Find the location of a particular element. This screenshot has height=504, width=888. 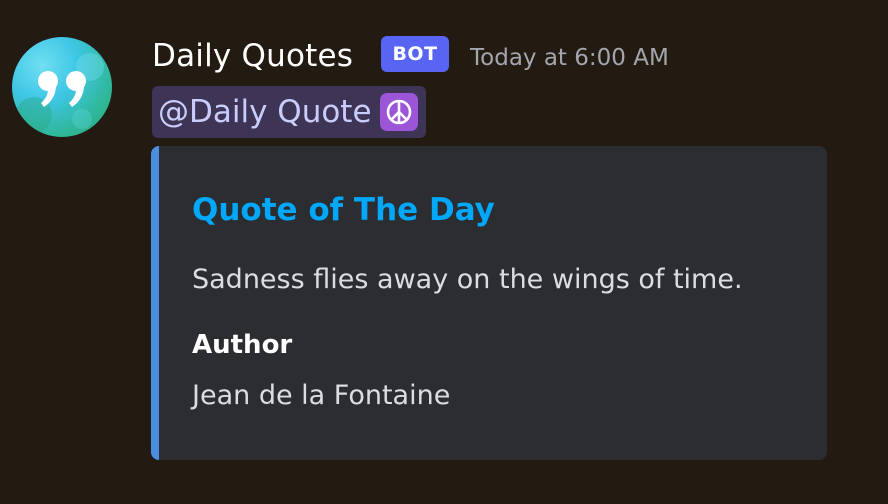

embed-title: Quote of The Day is located at coordinates (343, 210).